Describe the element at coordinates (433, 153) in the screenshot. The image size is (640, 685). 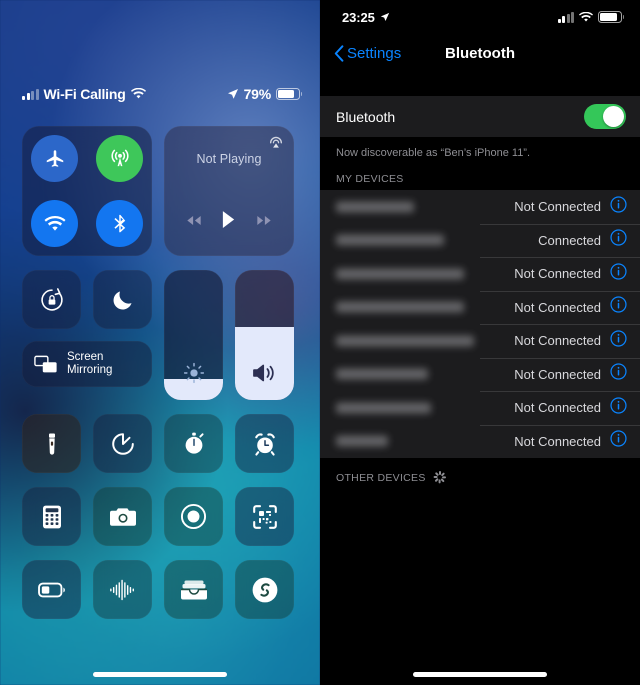
I see `discoverable-text: Now discoverable as “Ben’s iPhone 11”.` at that location.